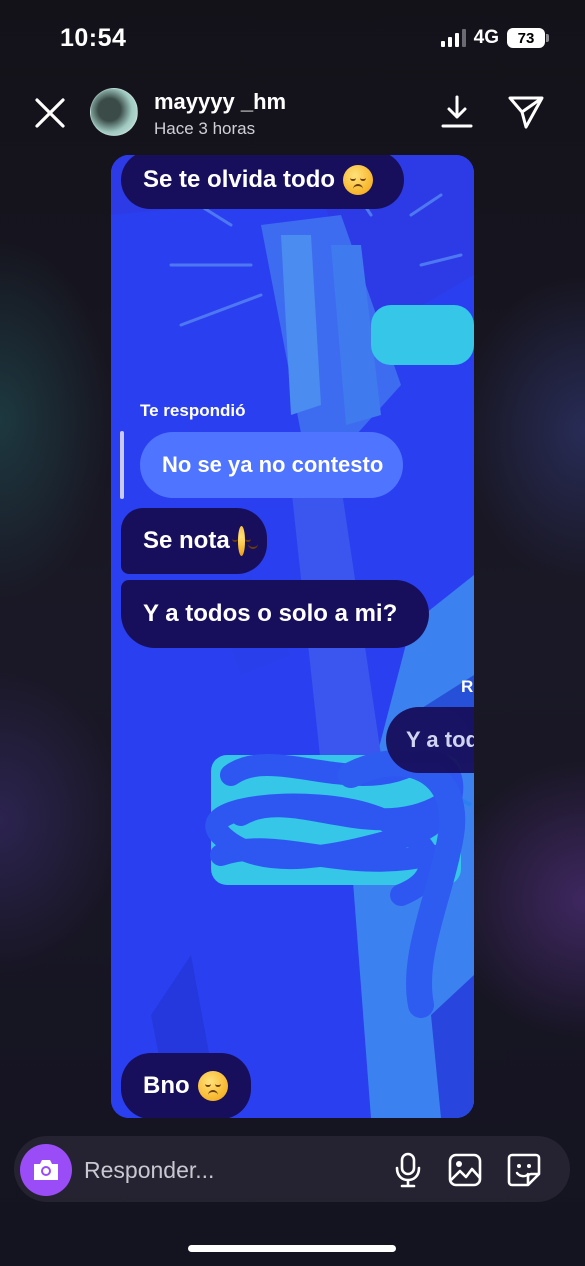  What do you see at coordinates (93, 38) in the screenshot?
I see `status-time: 10:54` at bounding box center [93, 38].